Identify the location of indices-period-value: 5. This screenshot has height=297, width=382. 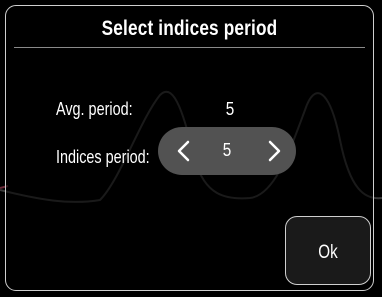
(227, 150).